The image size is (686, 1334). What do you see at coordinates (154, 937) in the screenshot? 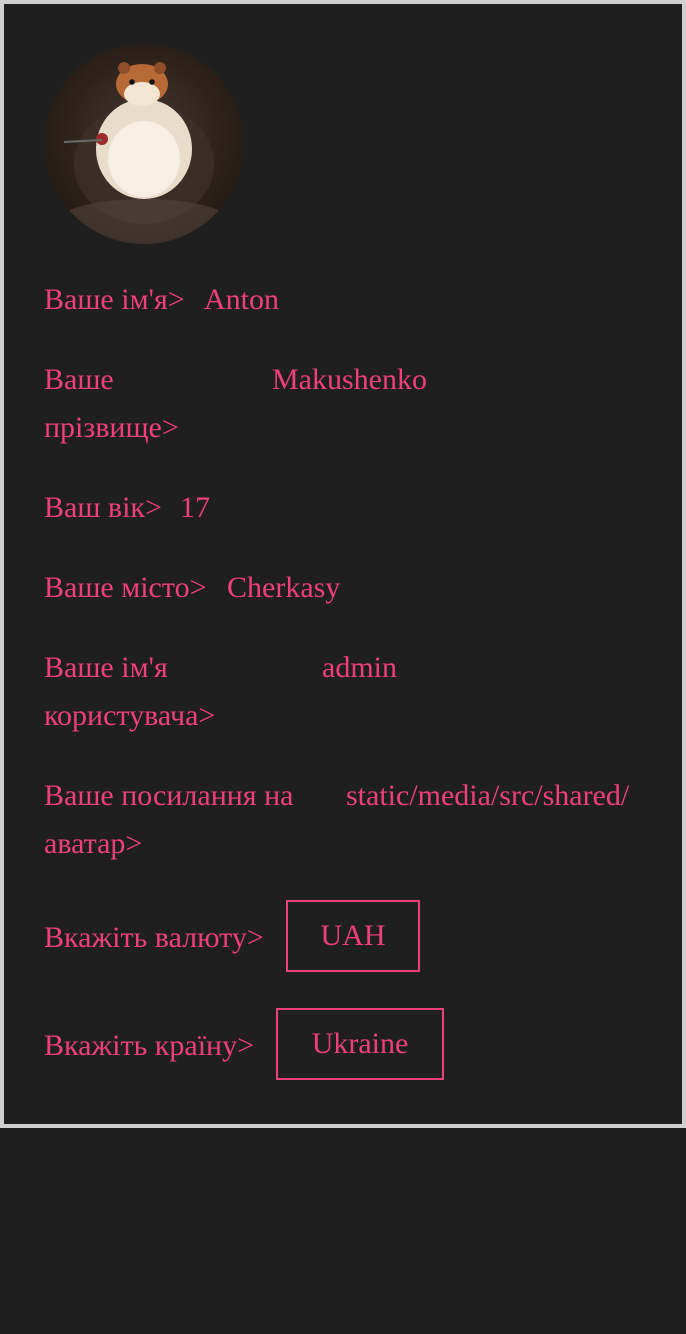
I see `currency-label: Вкажіть валюту>` at bounding box center [154, 937].